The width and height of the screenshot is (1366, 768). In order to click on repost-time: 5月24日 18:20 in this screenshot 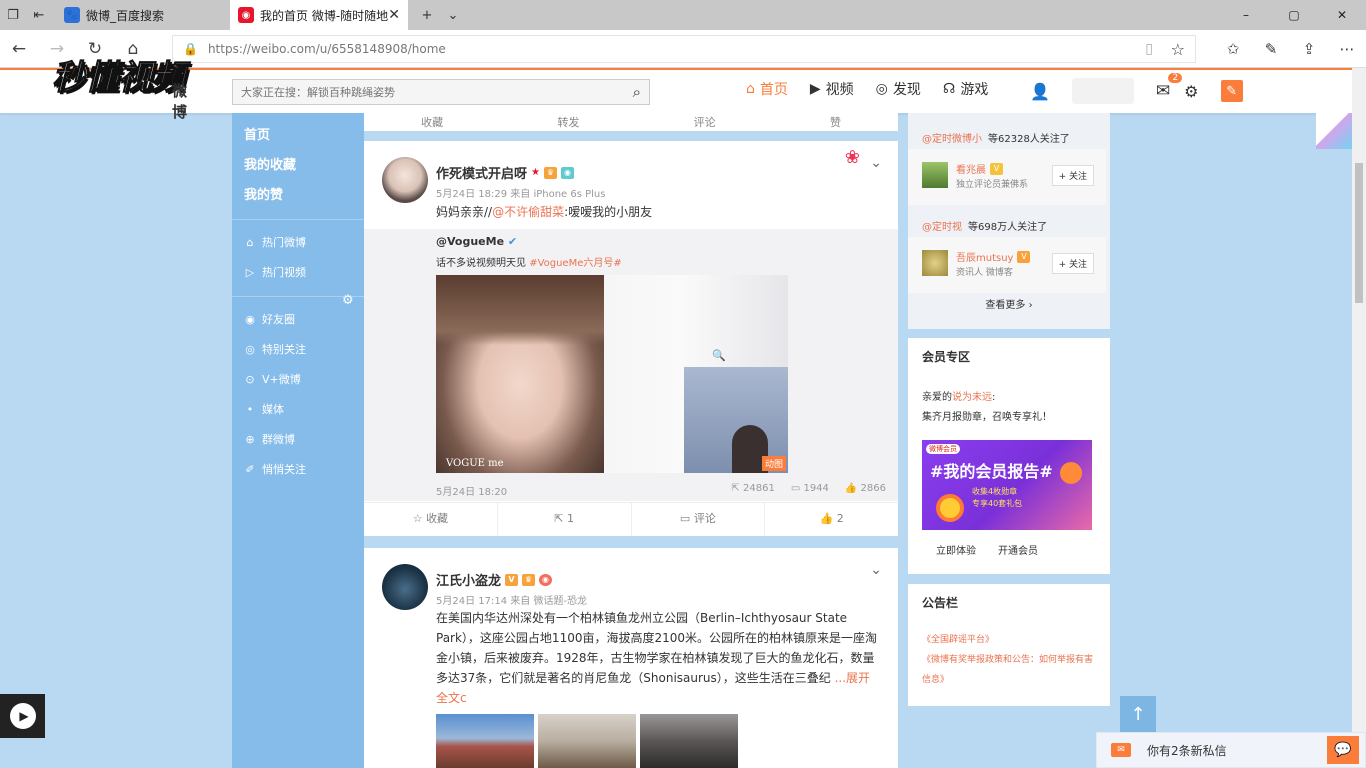, I will do `click(471, 490)`.